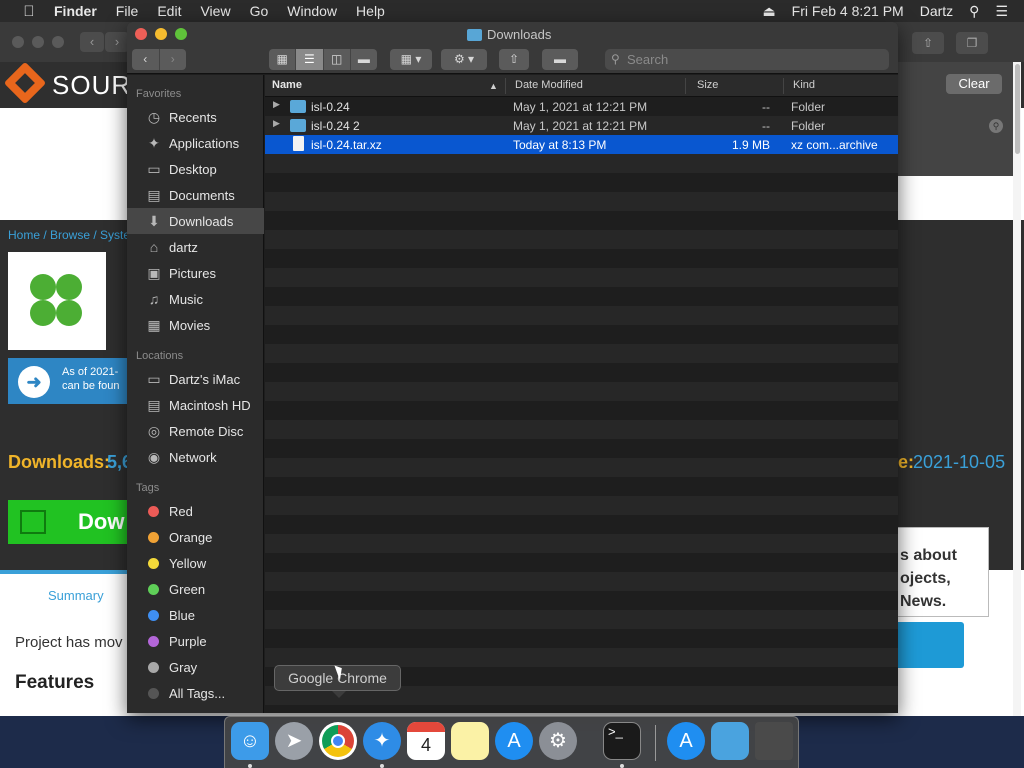  Describe the element at coordinates (493, 86) in the screenshot. I see `sort-ascending-icon: ▲` at that location.